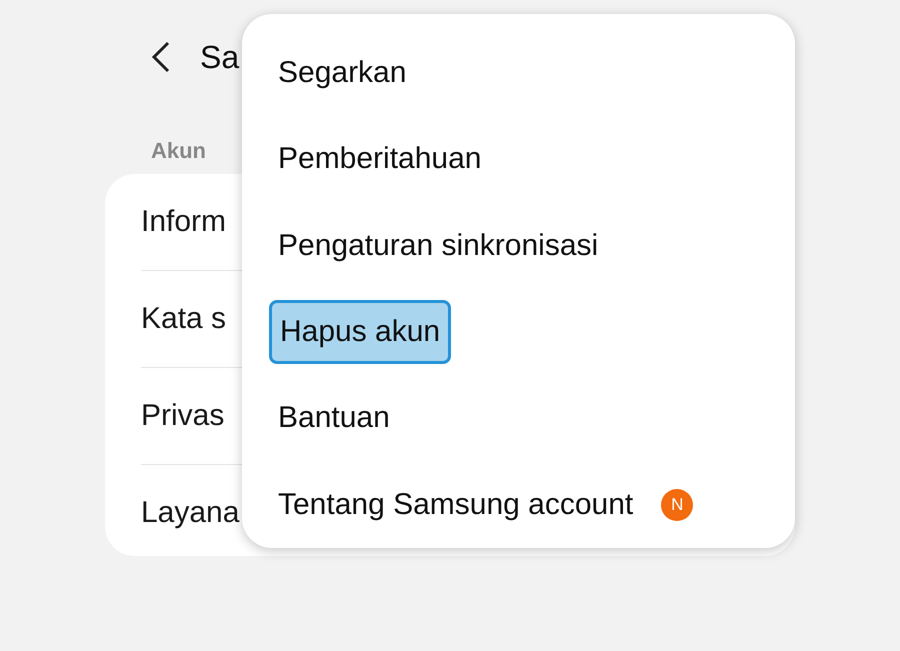  I want to click on settings-item: Layana, so click(190, 513).